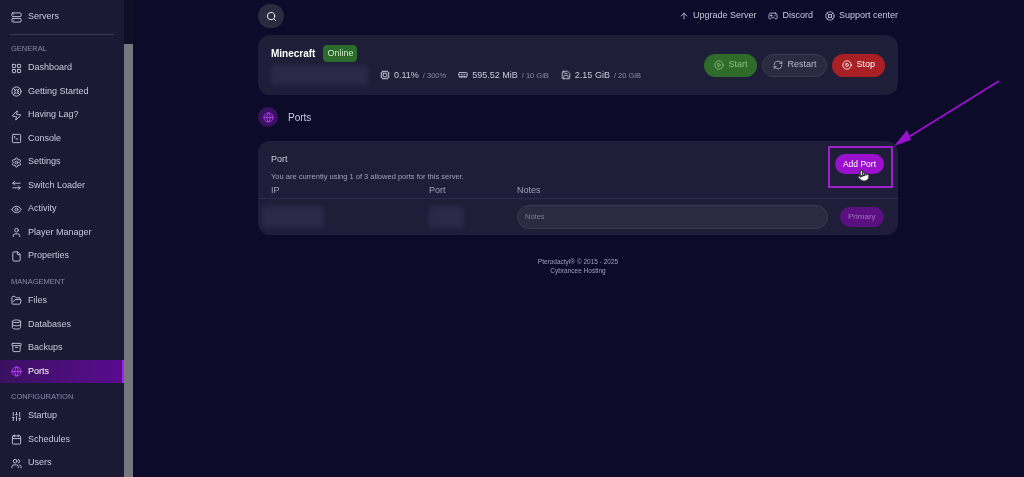 Image resolution: width=1024 pixels, height=477 pixels. What do you see at coordinates (62, 324) in the screenshot?
I see `sidebar-item: Databases` at bounding box center [62, 324].